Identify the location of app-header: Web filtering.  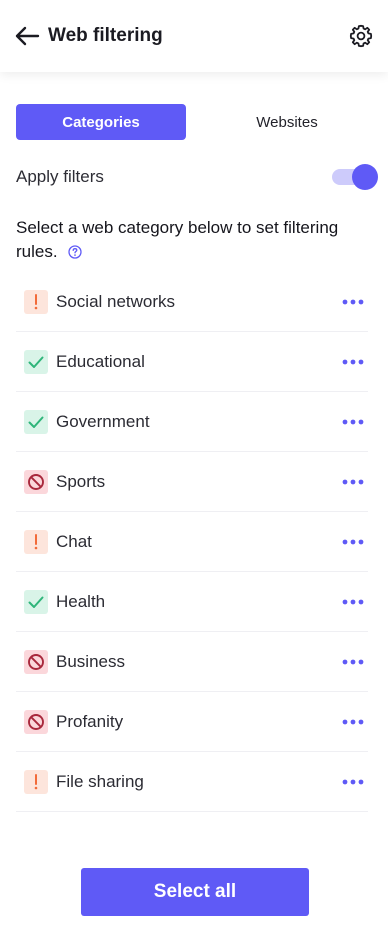
(194, 36).